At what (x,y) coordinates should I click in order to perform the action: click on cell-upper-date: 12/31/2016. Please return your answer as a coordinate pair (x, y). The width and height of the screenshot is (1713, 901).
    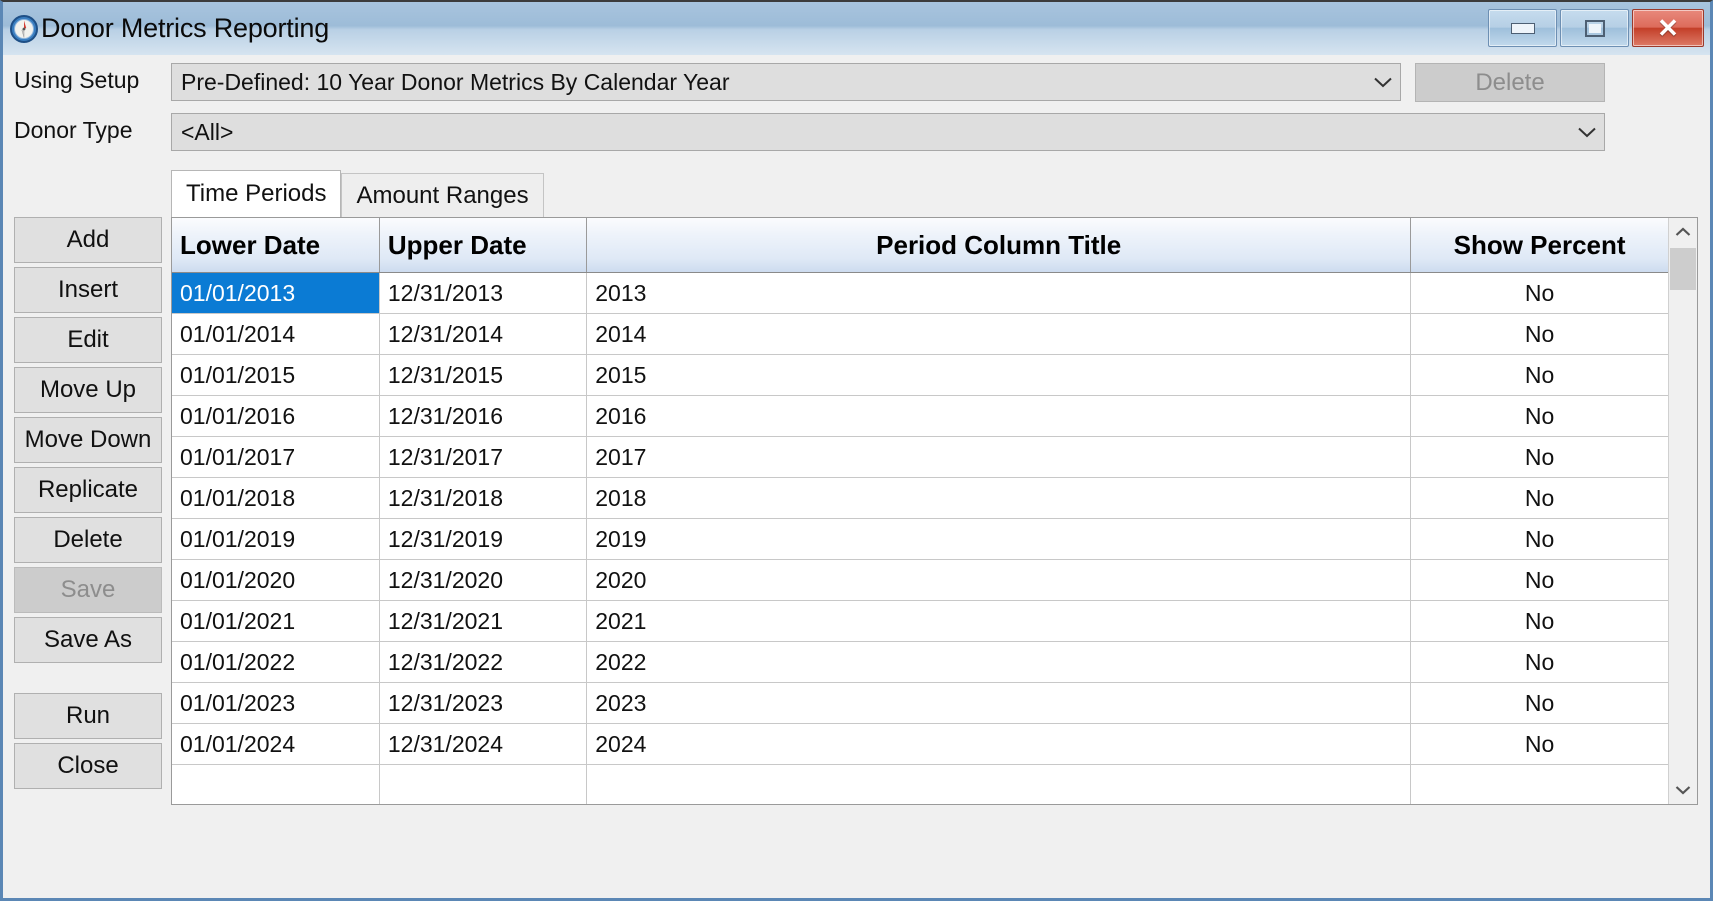
    Looking at the image, I should click on (483, 416).